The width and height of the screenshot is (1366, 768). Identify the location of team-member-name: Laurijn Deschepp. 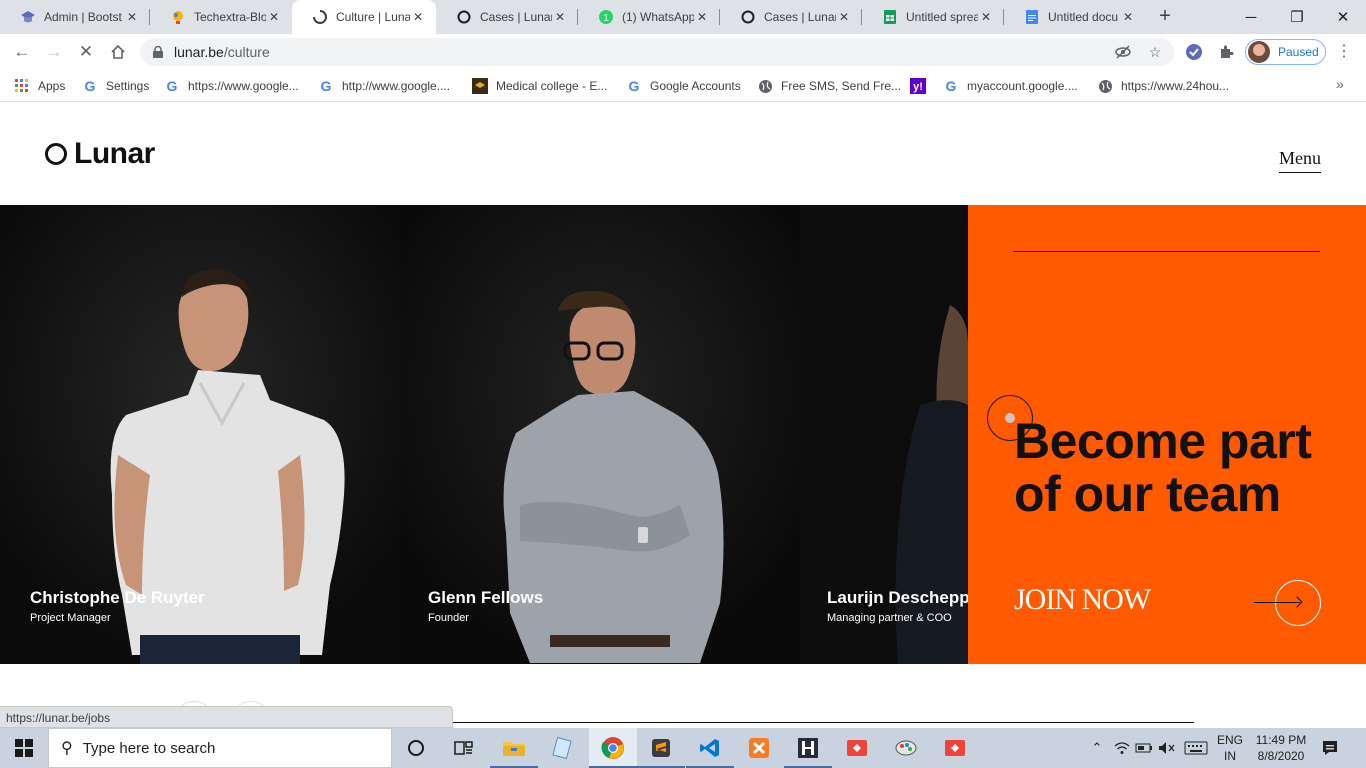
(897, 597).